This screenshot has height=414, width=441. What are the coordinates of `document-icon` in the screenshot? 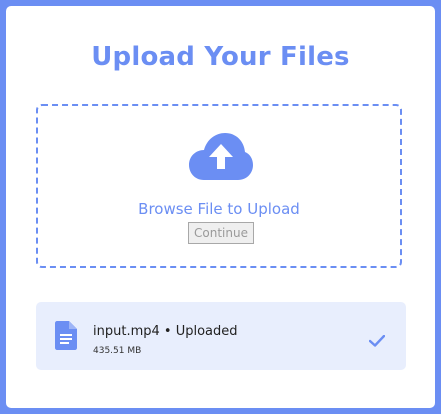 It's located at (66, 335).